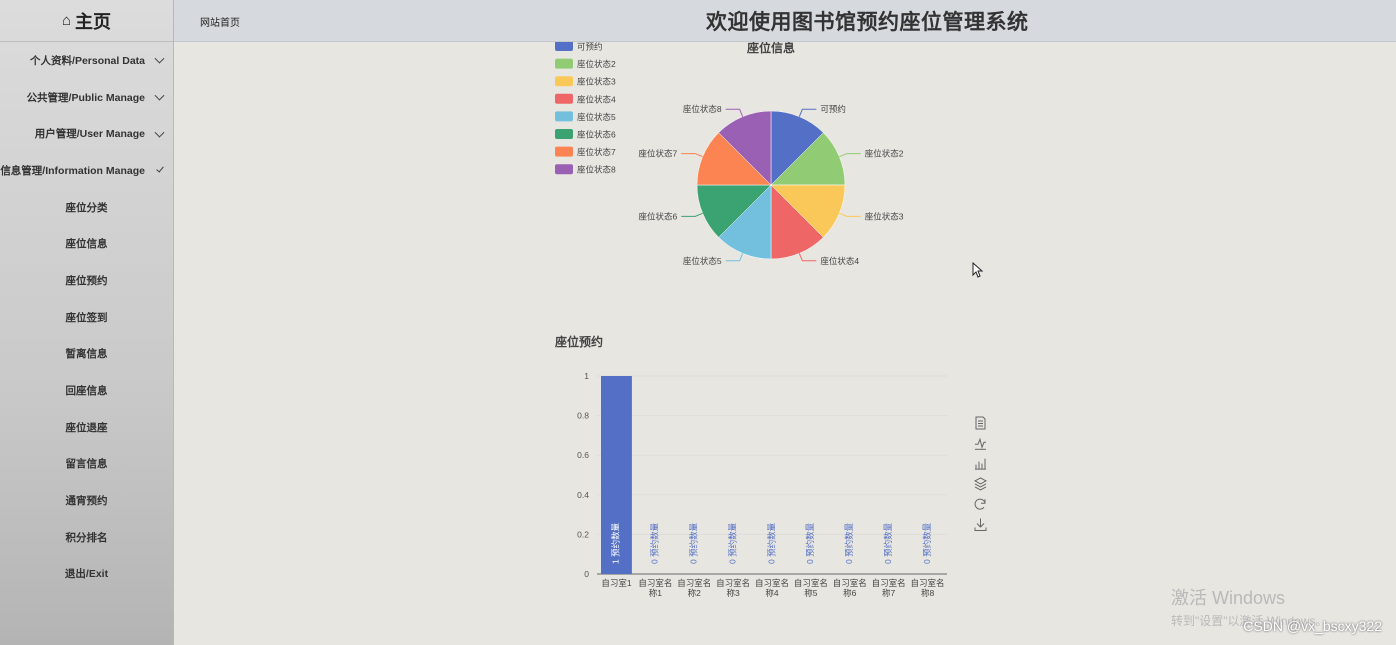  I want to click on restore-icon, so click(980, 504).